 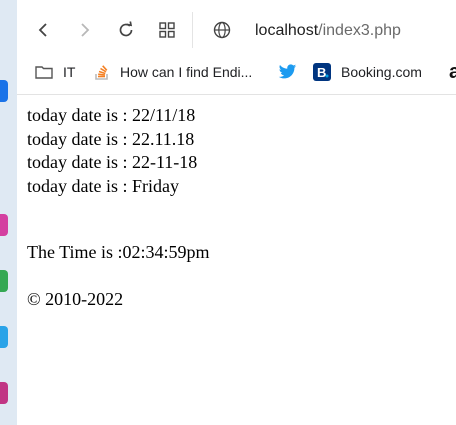 I want to click on twitter-icon, so click(x=287, y=72).